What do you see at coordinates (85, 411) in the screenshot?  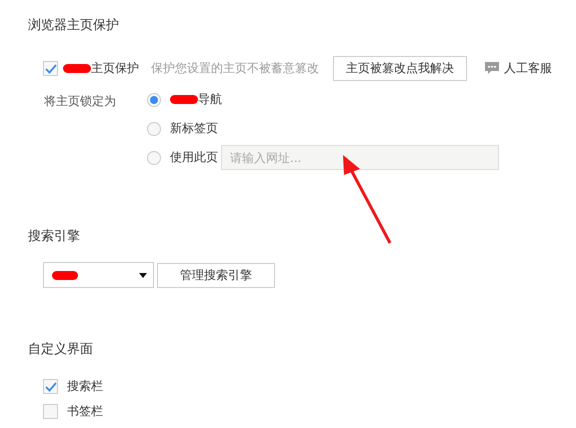 I see `checkbox-label: 书签栏` at bounding box center [85, 411].